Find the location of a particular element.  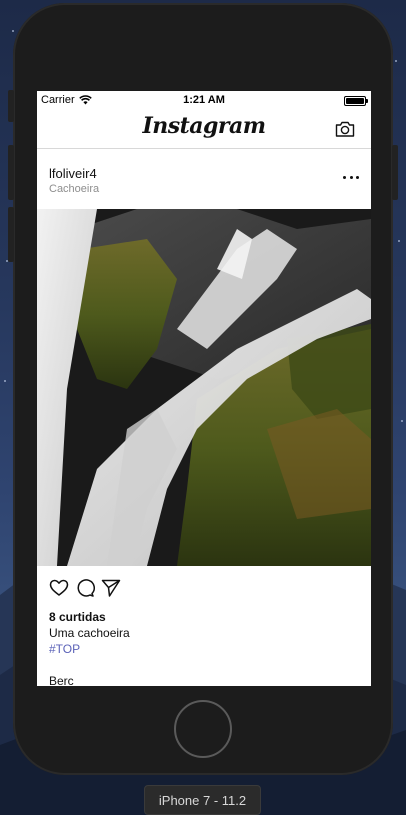

status-bar: Carrier 1:21 AM is located at coordinates (204, 101).